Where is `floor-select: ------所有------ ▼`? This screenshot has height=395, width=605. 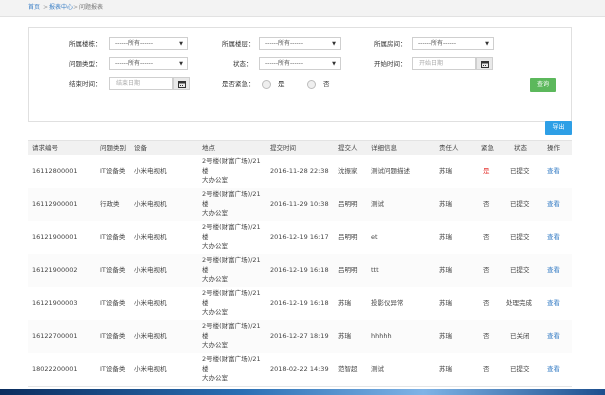
floor-select: ------所有------ ▼ is located at coordinates (300, 43).